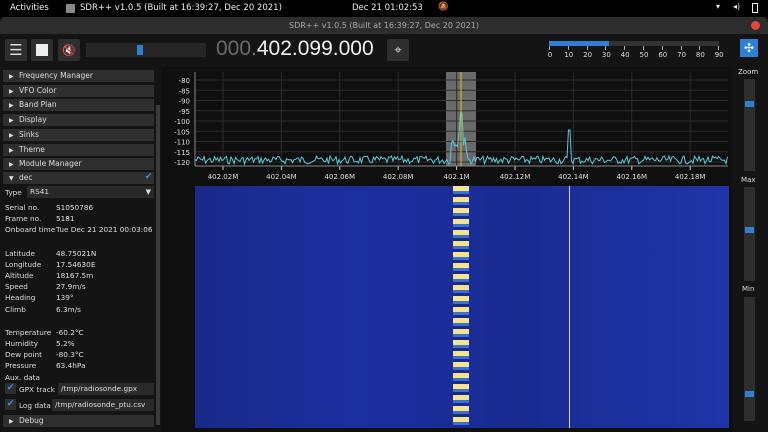 Image resolution: width=768 pixels, height=432 pixels. Describe the element at coordinates (749, 103) in the screenshot. I see `zoom-slider-handle` at that location.